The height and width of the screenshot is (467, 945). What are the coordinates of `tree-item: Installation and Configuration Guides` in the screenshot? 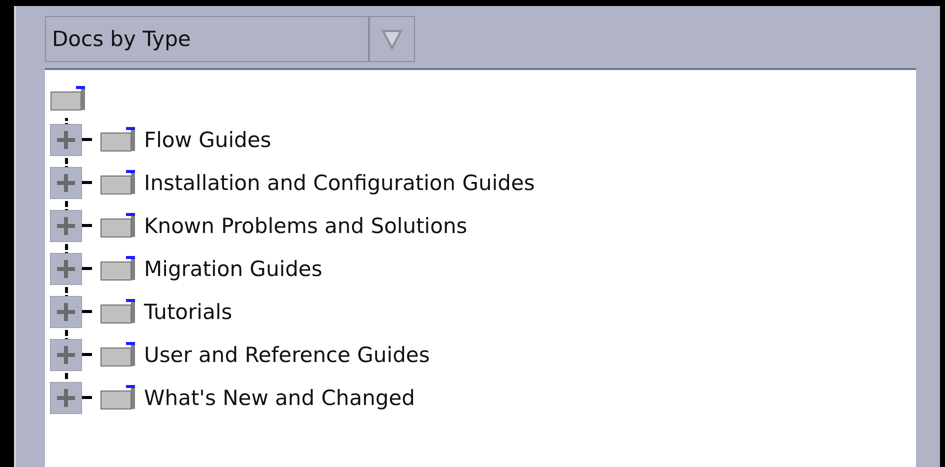 It's located at (339, 182).